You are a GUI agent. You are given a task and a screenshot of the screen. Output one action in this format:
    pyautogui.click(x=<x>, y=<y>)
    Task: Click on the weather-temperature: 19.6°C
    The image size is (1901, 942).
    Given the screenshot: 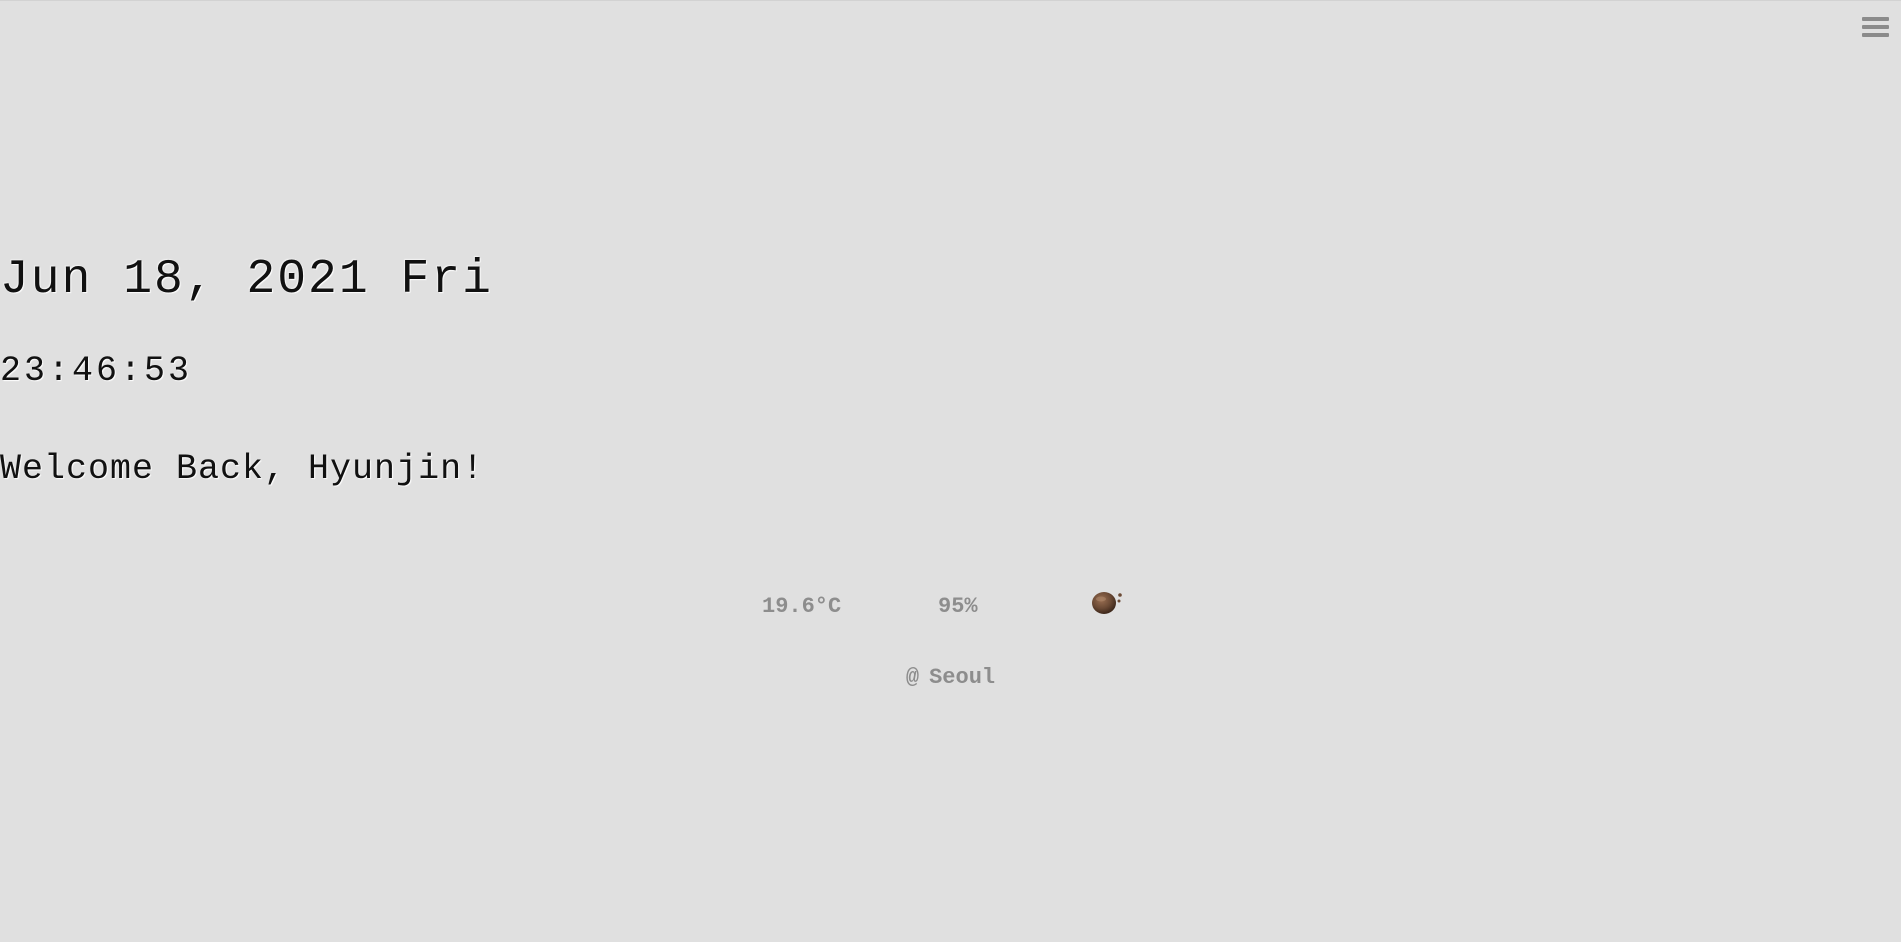 What is the action you would take?
    pyautogui.click(x=802, y=606)
    